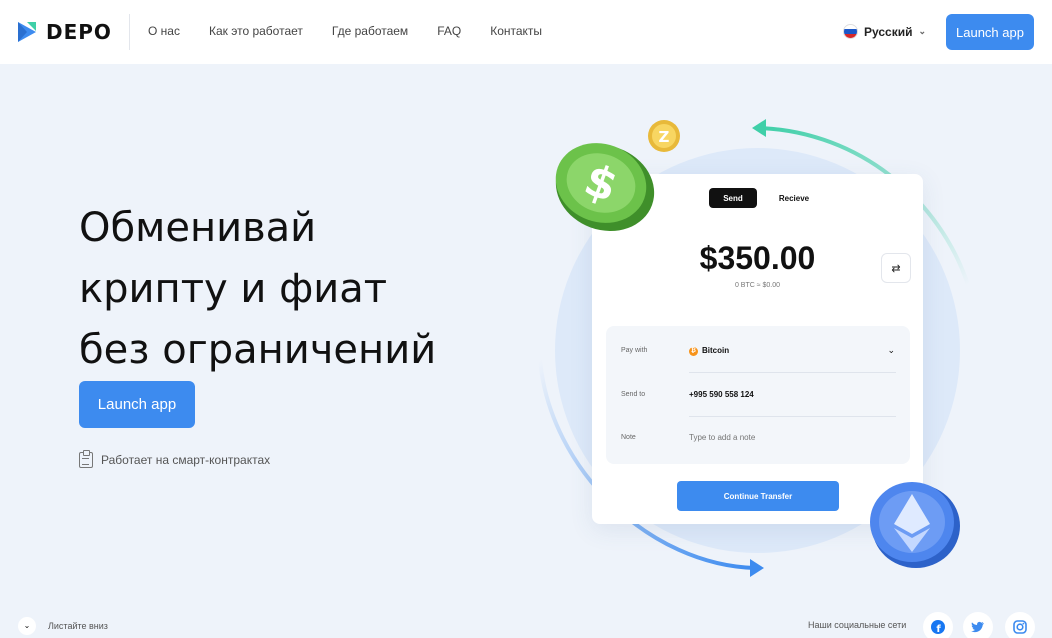 The image size is (1052, 638). Describe the element at coordinates (757, 285) in the screenshot. I see `conversion-rate: 0 BTC ≈ $0.00` at that location.